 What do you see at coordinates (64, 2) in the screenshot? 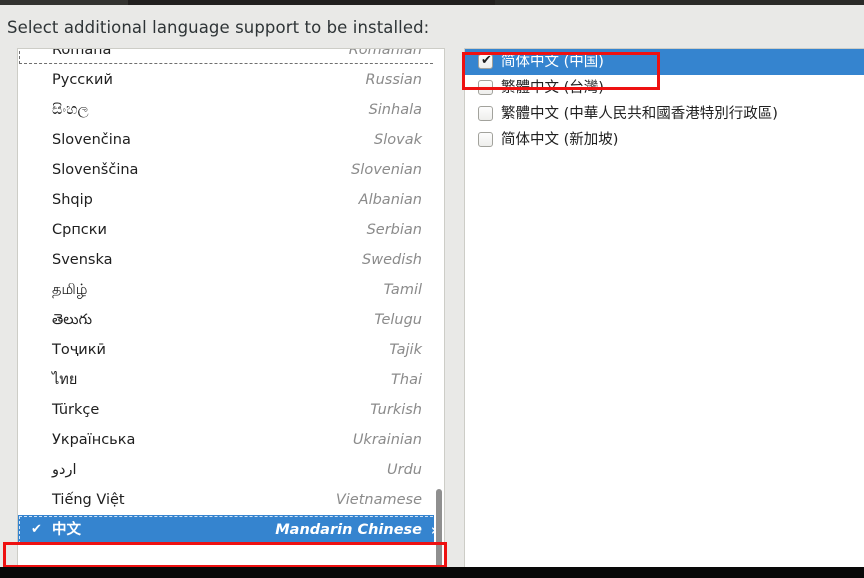
I see `top-chrome-segment-left` at bounding box center [64, 2].